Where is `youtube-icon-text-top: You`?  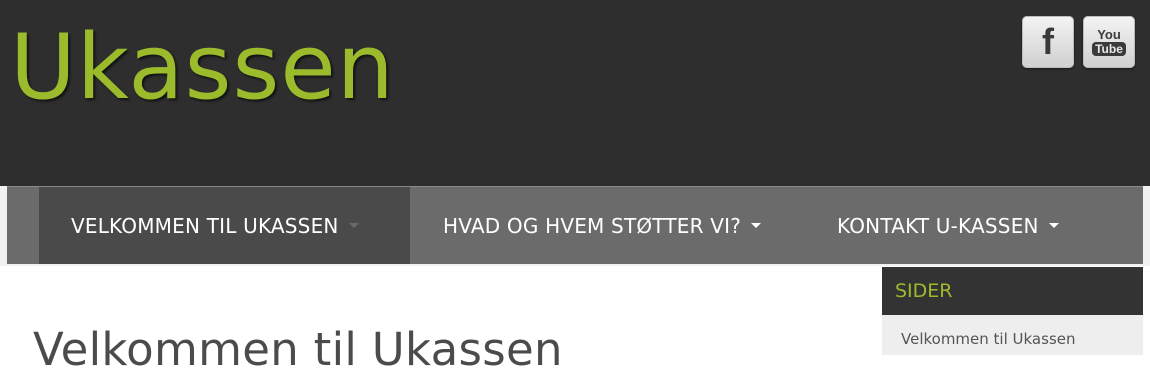
youtube-icon-text-top: You is located at coordinates (1109, 34).